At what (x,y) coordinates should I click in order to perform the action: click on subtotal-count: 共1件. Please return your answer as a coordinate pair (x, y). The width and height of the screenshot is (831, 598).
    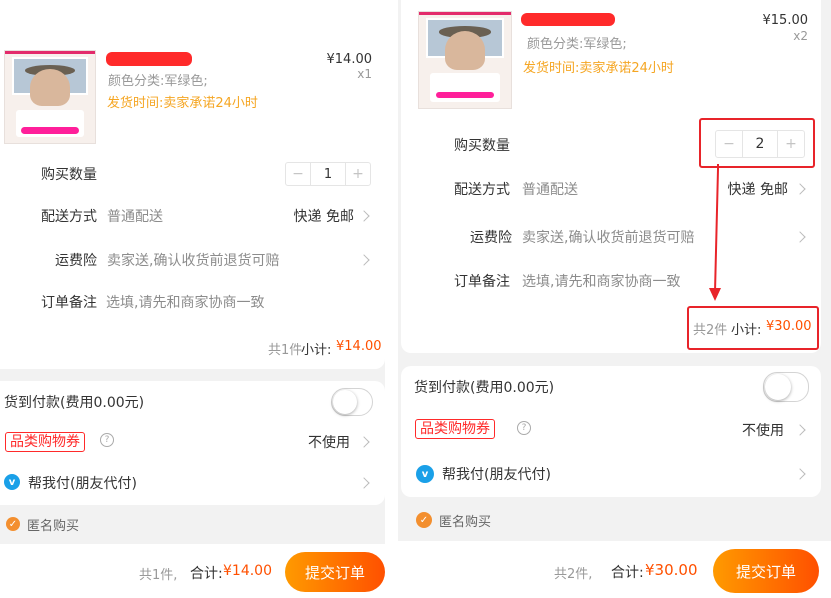
    Looking at the image, I should click on (285, 350).